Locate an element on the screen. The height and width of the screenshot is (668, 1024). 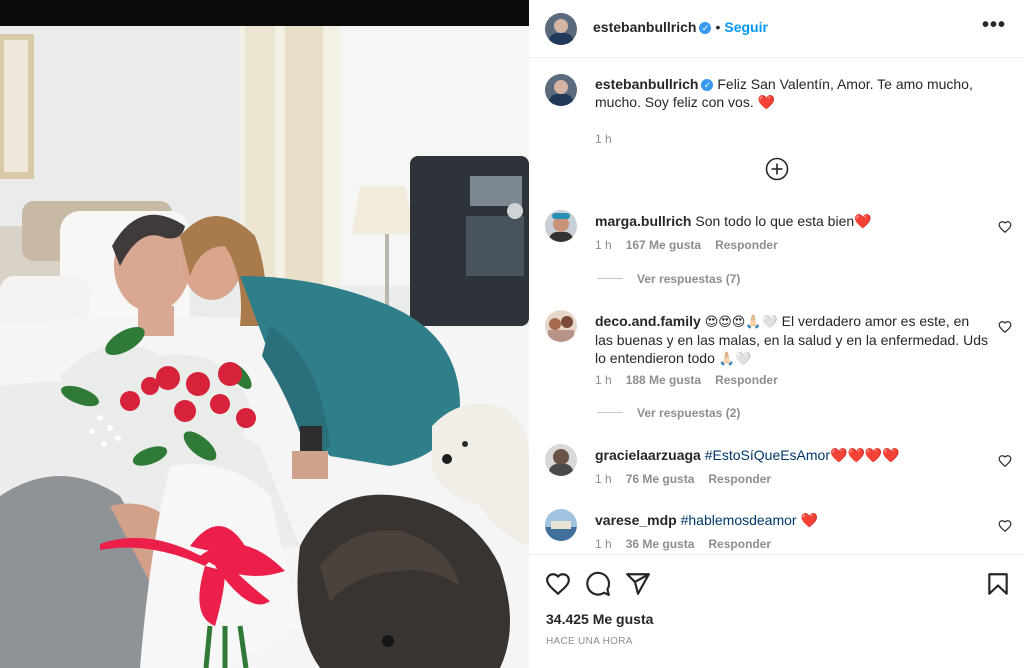
caption-time: 1 h is located at coordinates (603, 139).